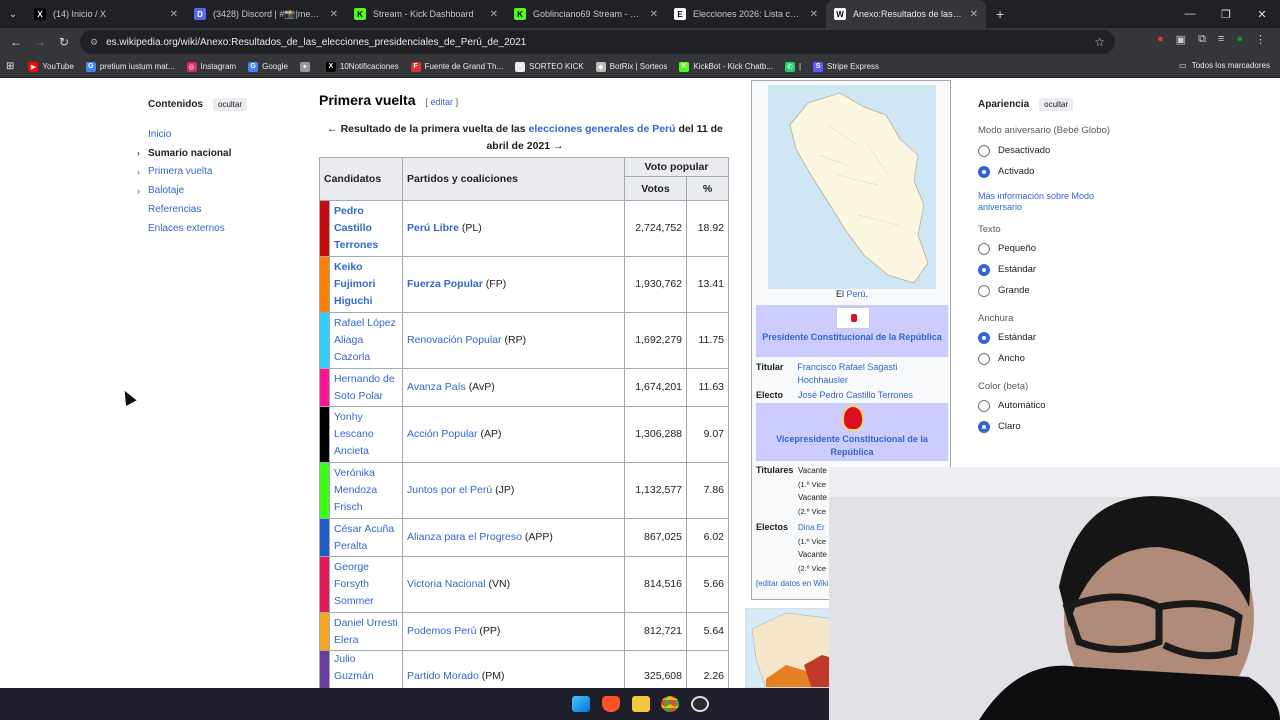  I want to click on color-option: Claro, so click(1053, 426).